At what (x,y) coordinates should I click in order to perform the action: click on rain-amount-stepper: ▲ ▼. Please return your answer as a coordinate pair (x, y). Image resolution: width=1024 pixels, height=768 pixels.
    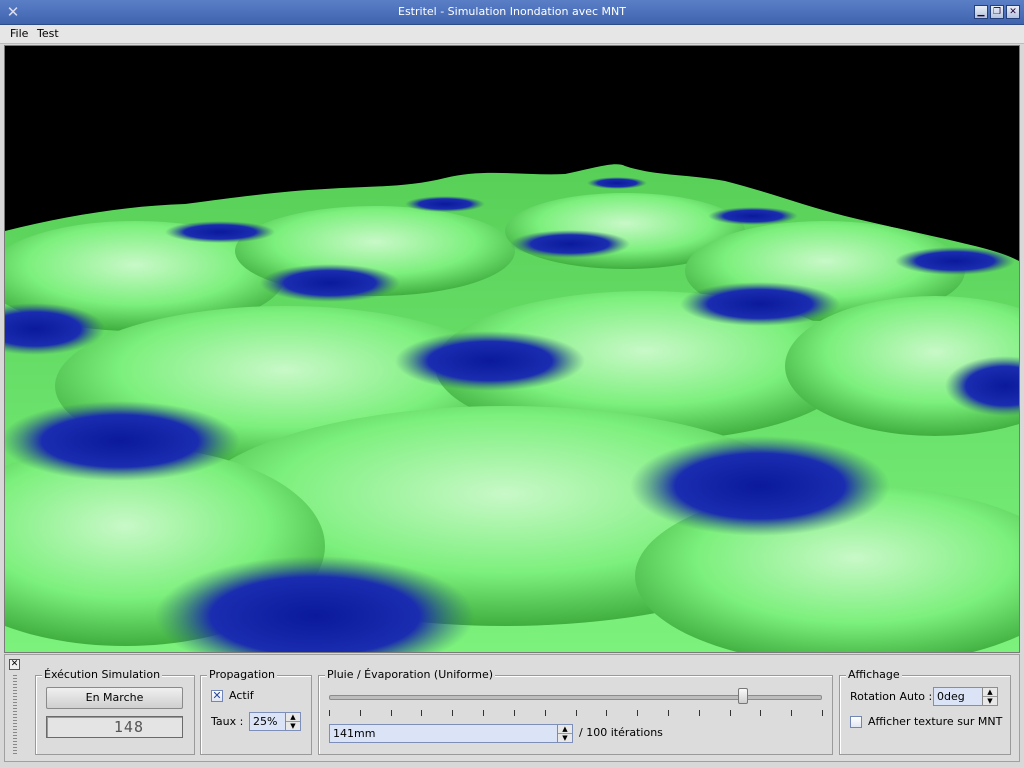
    Looking at the image, I should click on (564, 733).